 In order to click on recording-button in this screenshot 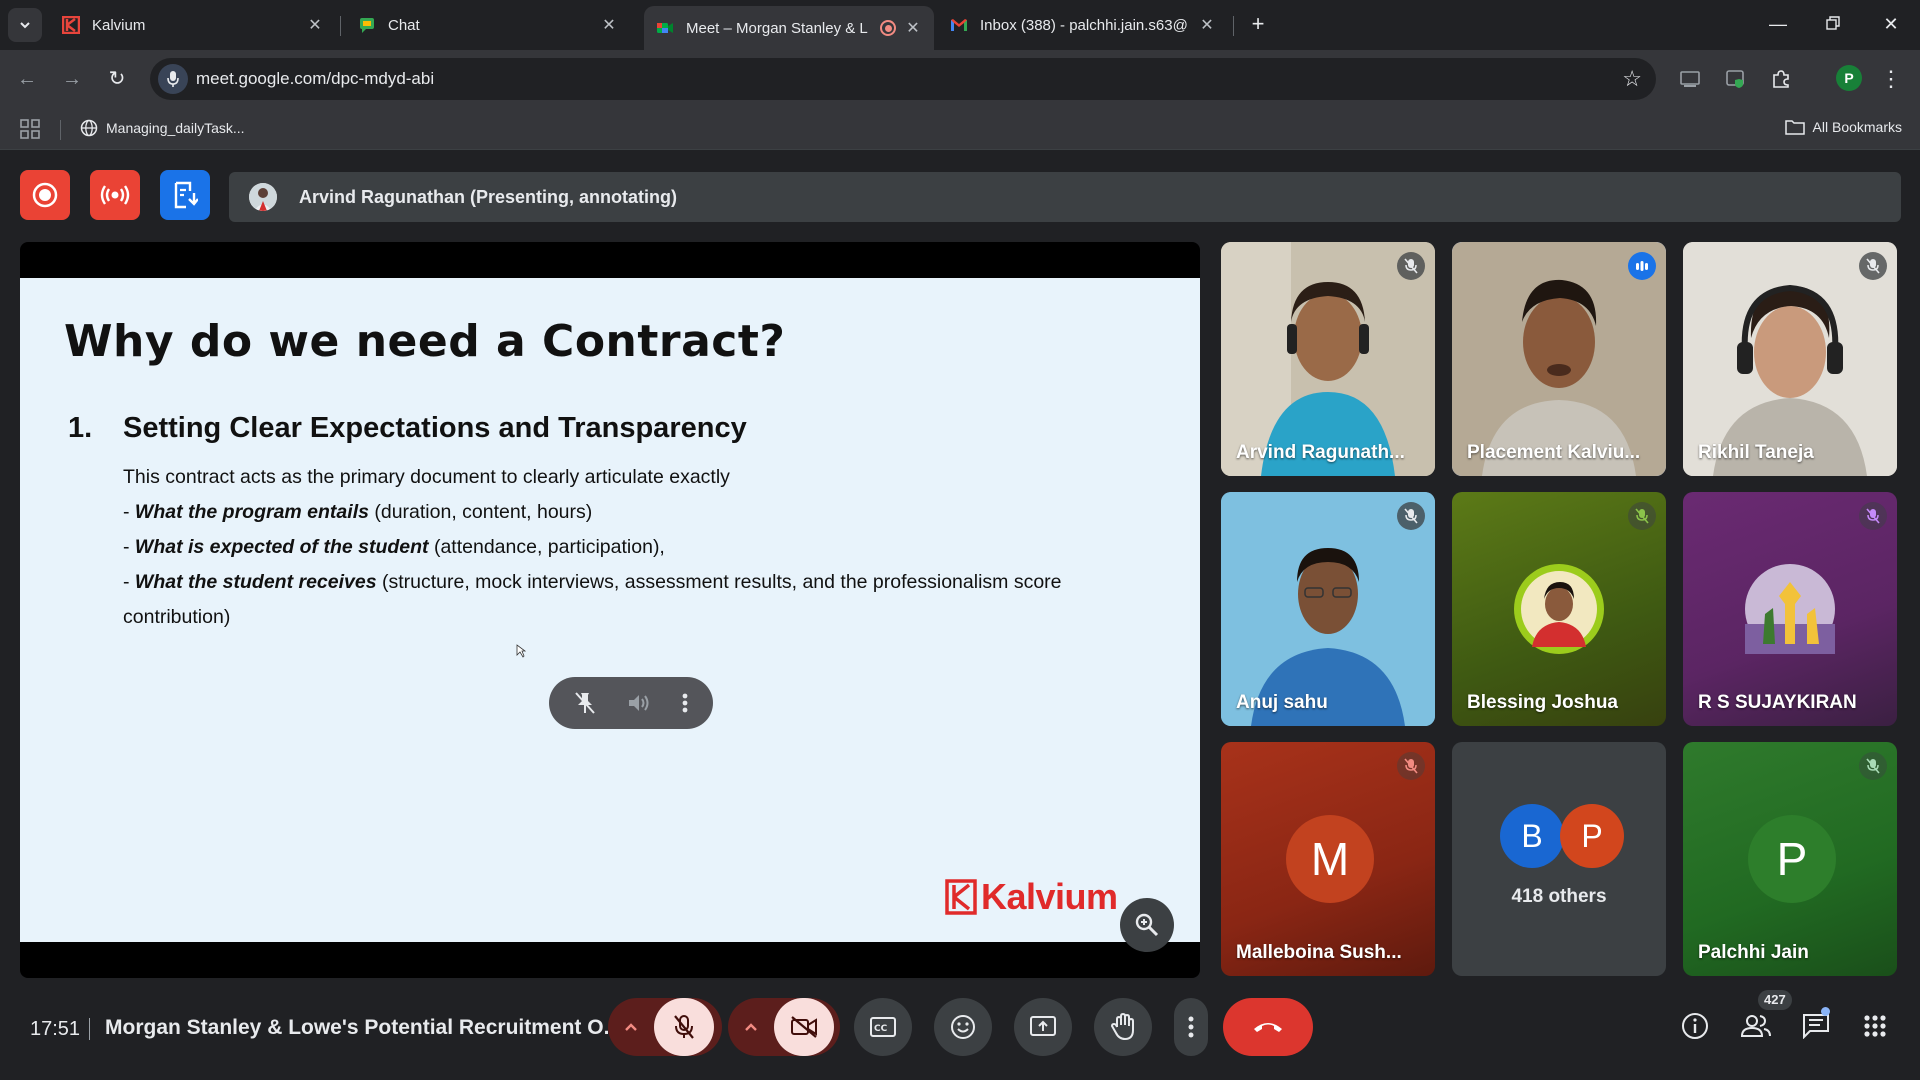, I will do `click(45, 195)`.